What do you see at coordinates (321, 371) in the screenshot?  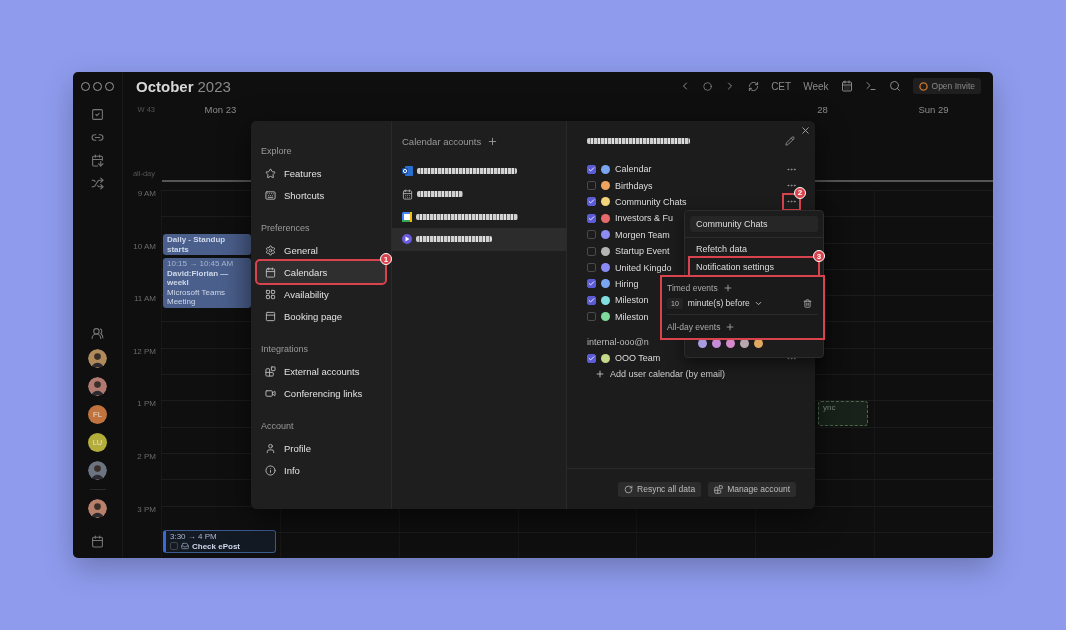 I see `nav-item: External accounts` at bounding box center [321, 371].